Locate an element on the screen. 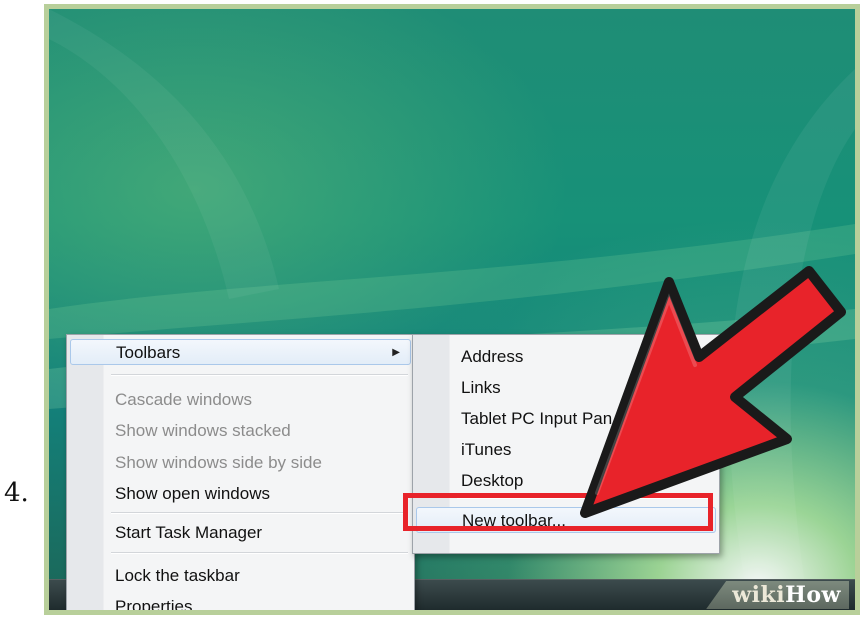  wikihow-watermark: wikiHow is located at coordinates (777, 595).